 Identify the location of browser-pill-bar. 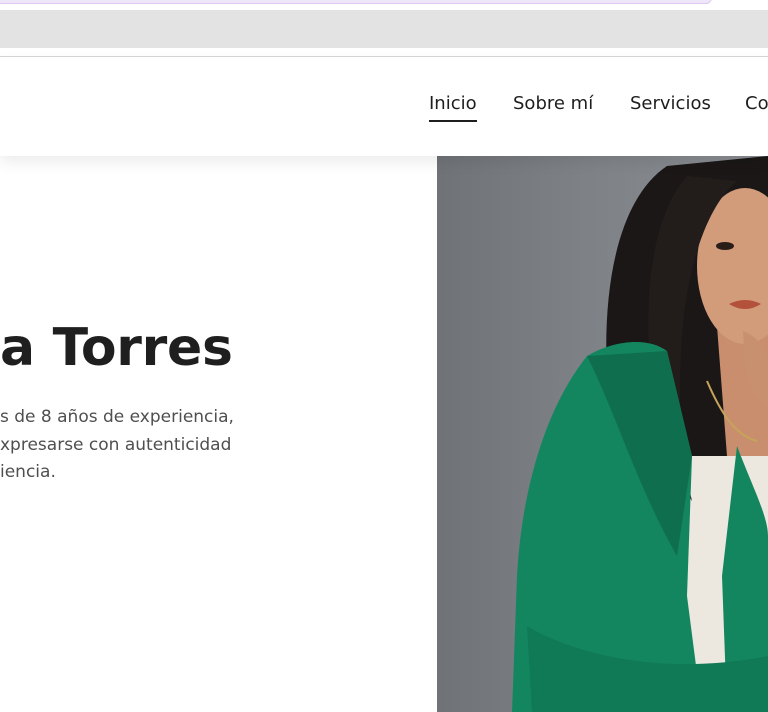
(356, 2).